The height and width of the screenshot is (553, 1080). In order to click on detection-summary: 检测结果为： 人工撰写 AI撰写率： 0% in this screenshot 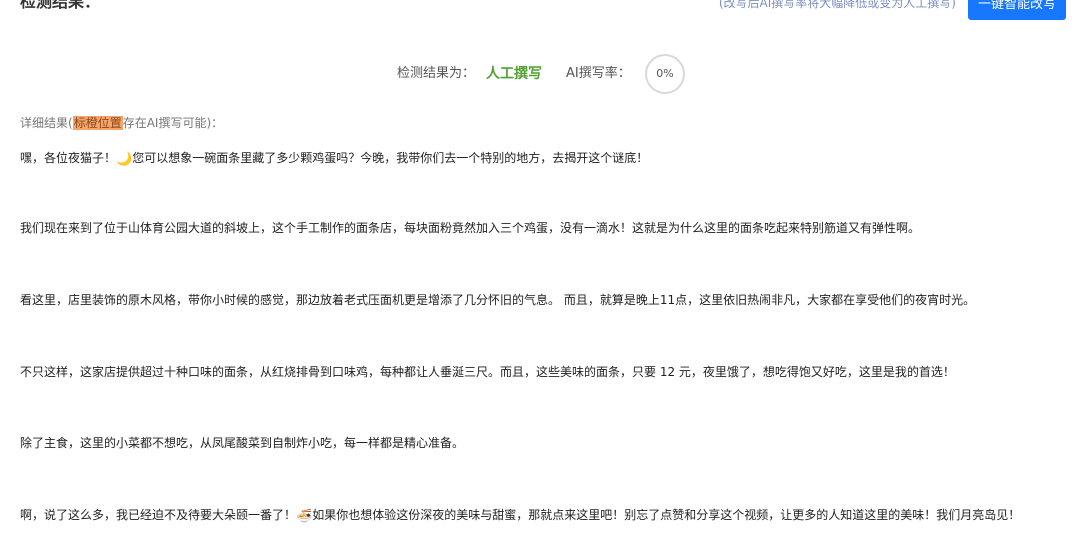, I will do `click(540, 74)`.